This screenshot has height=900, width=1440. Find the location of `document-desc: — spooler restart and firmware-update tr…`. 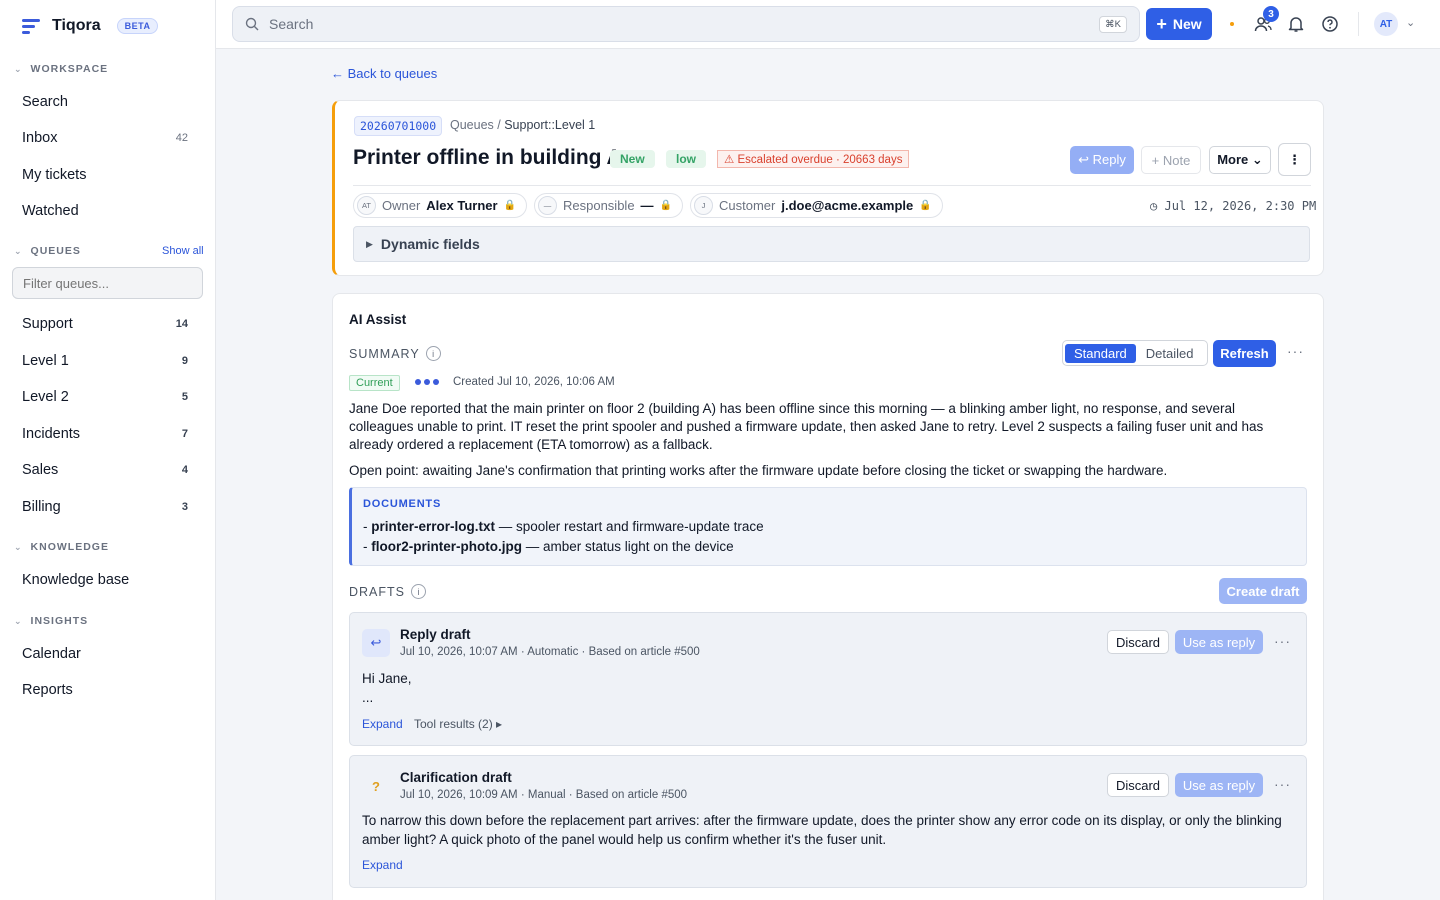

document-desc: — spooler restart and firmware-update tr… is located at coordinates (629, 526).